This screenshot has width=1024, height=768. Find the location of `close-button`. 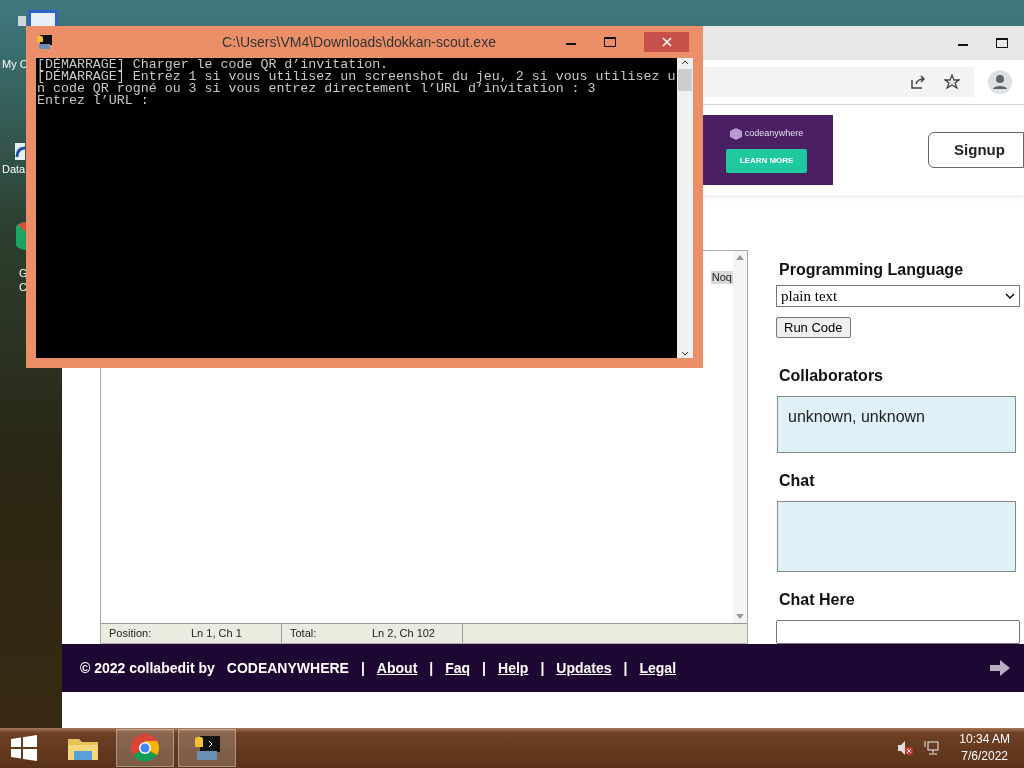

close-button is located at coordinates (666, 42).